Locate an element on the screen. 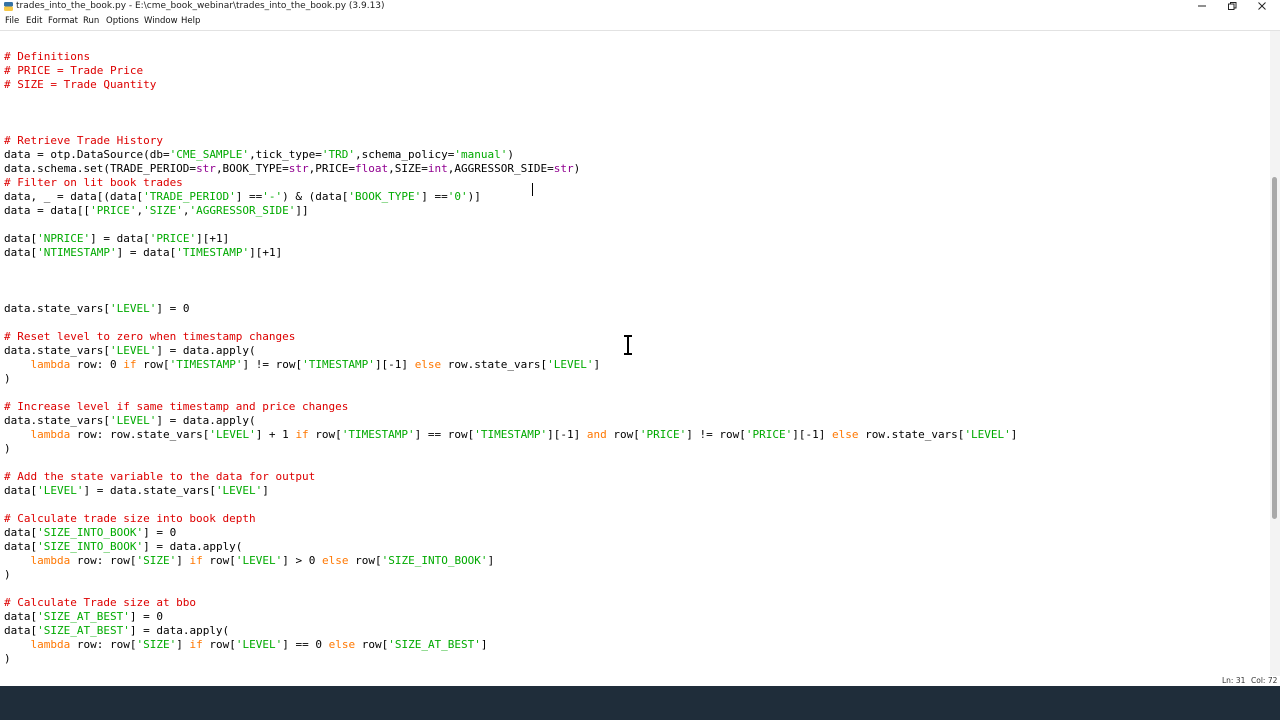  code-line: # Filter on lit book trades is located at coordinates (93, 183).